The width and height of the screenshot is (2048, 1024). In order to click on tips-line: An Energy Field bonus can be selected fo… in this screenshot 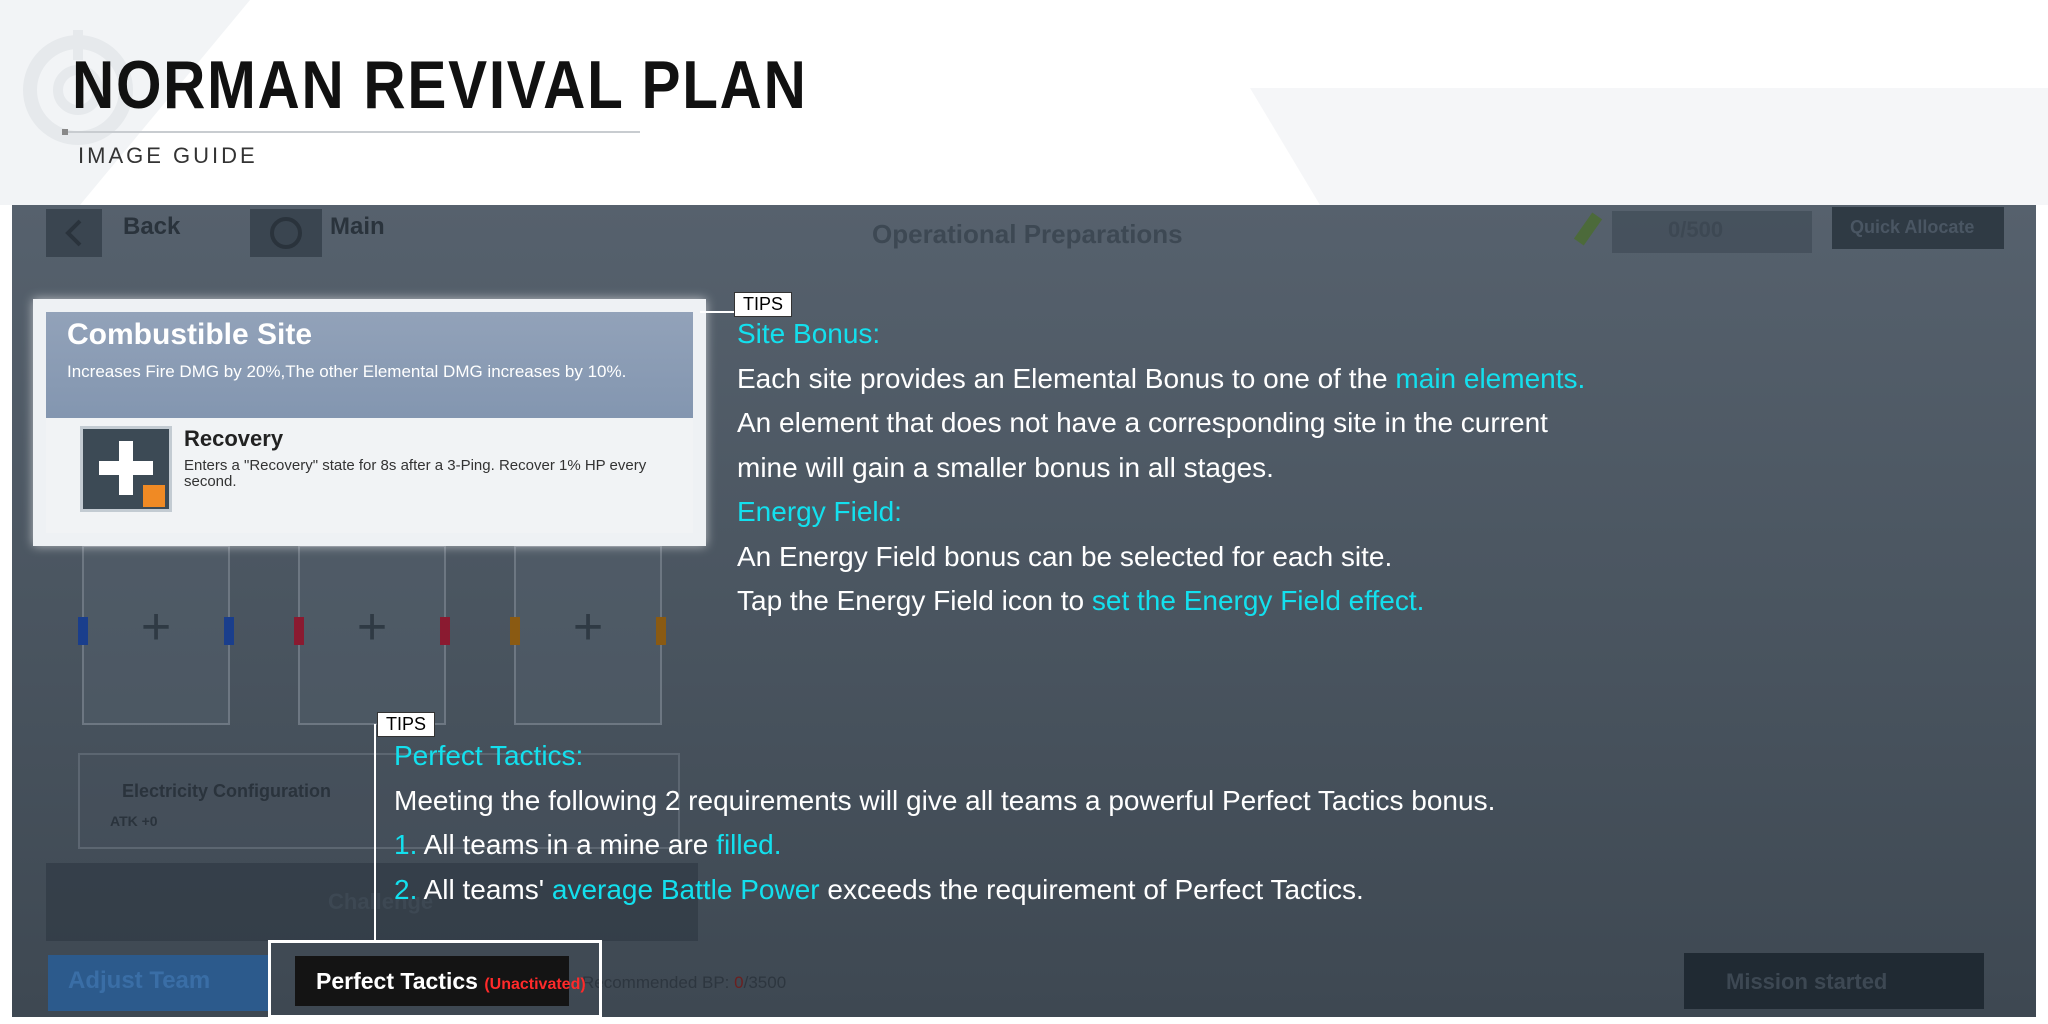, I will do `click(1065, 556)`.